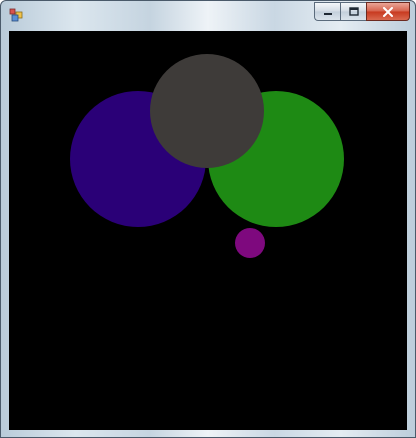  What do you see at coordinates (208, 15) in the screenshot?
I see `title-bar` at bounding box center [208, 15].